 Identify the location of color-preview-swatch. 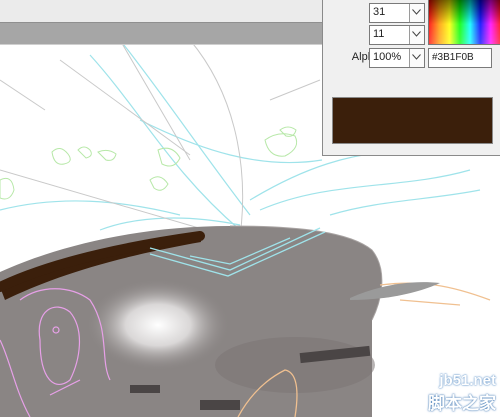
(412, 120).